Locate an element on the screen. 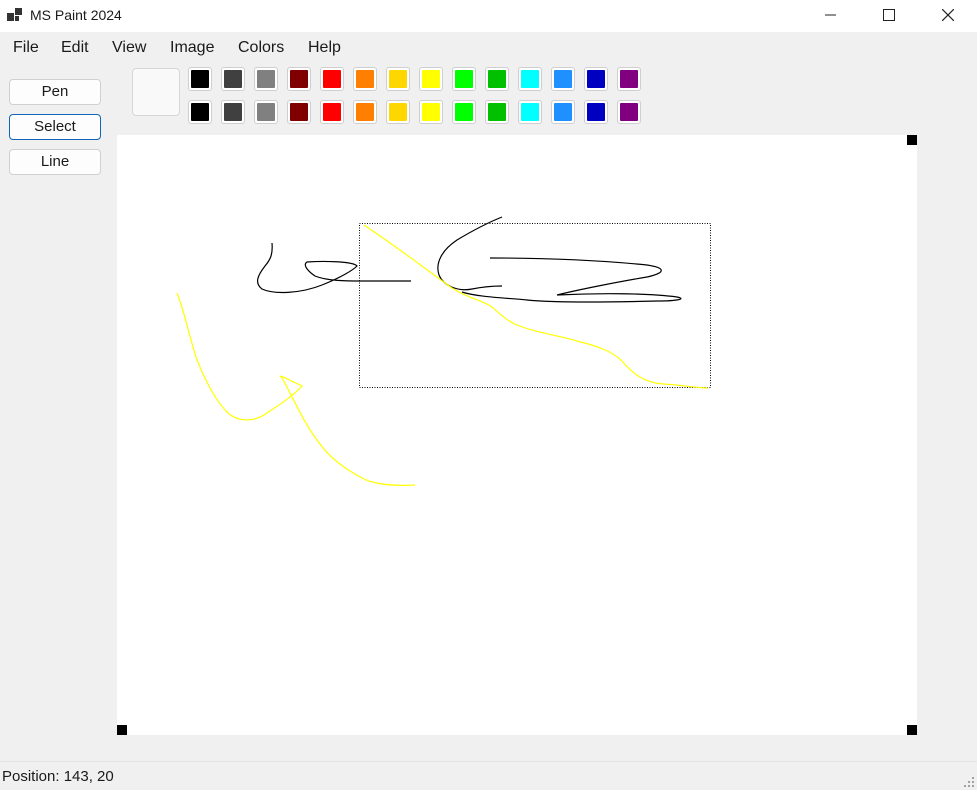  selection-rectangle is located at coordinates (535, 305).